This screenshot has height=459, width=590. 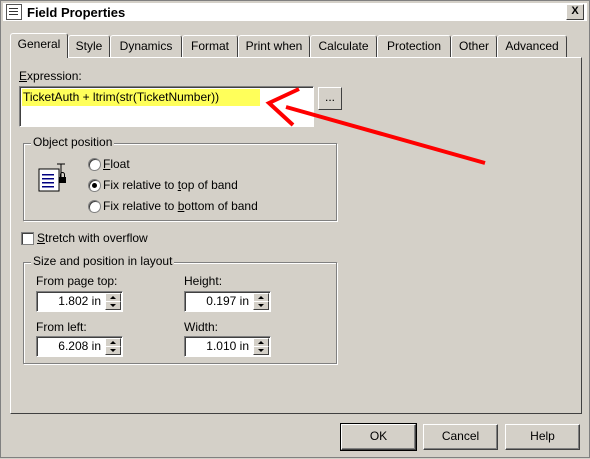 What do you see at coordinates (170, 185) in the screenshot?
I see `radio-fix-top-label: Fix relative to top of band` at bounding box center [170, 185].